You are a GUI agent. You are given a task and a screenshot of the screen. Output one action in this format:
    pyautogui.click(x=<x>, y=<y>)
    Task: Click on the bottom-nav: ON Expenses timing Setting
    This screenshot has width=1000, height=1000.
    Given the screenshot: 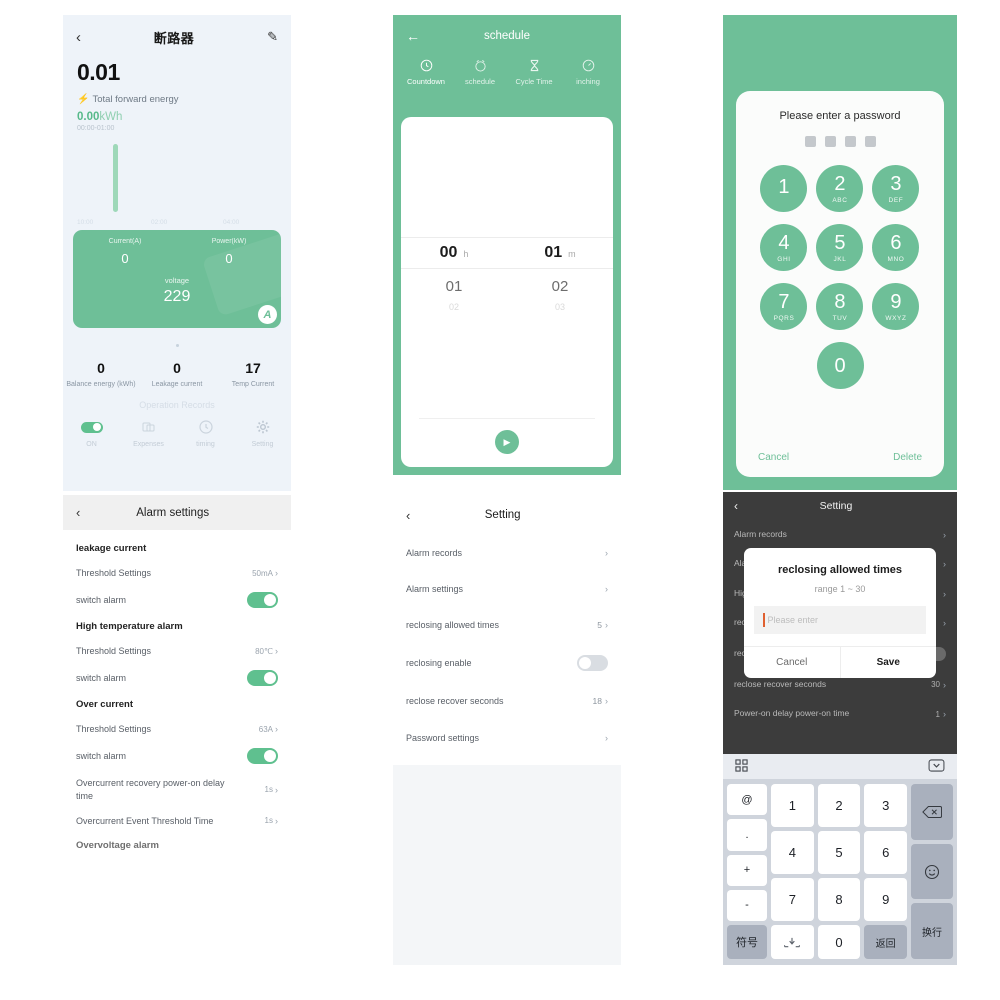 What is the action you would take?
    pyautogui.click(x=177, y=433)
    